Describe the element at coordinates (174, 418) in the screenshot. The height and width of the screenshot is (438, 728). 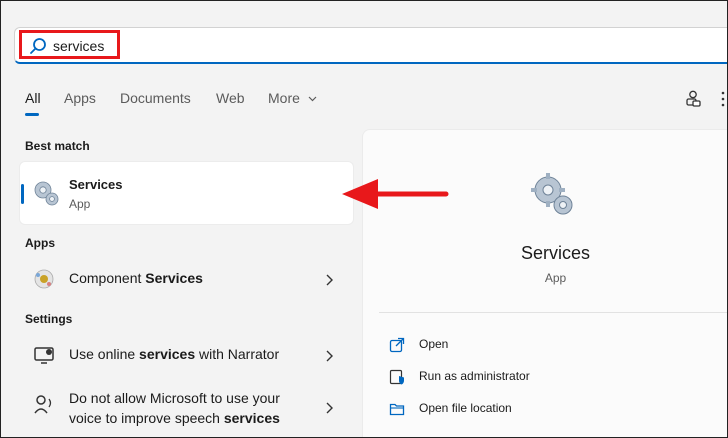
I see `speech-setting-label-line2: voice to improve speech services` at that location.